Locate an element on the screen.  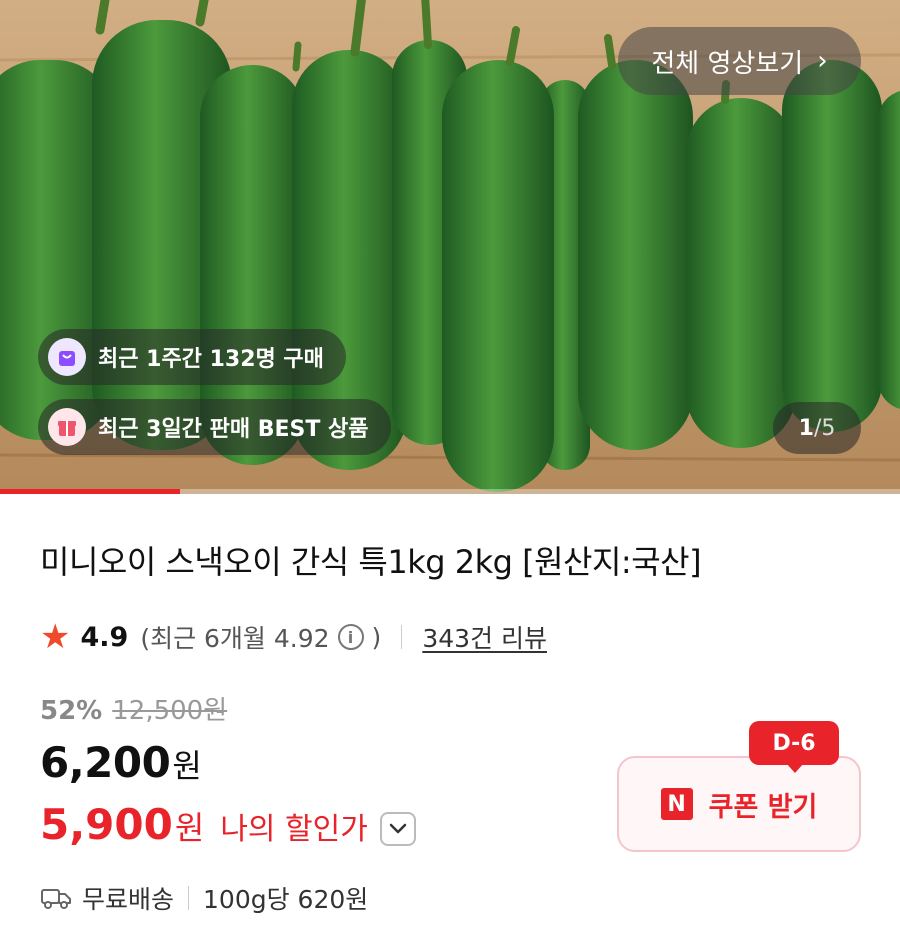
shopping-bag-icon is located at coordinates (67, 357).